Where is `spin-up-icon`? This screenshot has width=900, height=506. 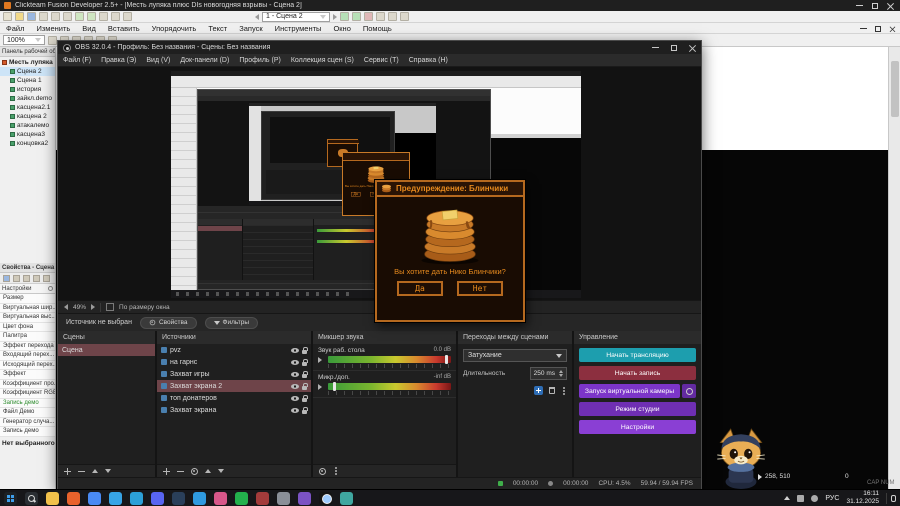
spin-up-icon is located at coordinates (561, 371).